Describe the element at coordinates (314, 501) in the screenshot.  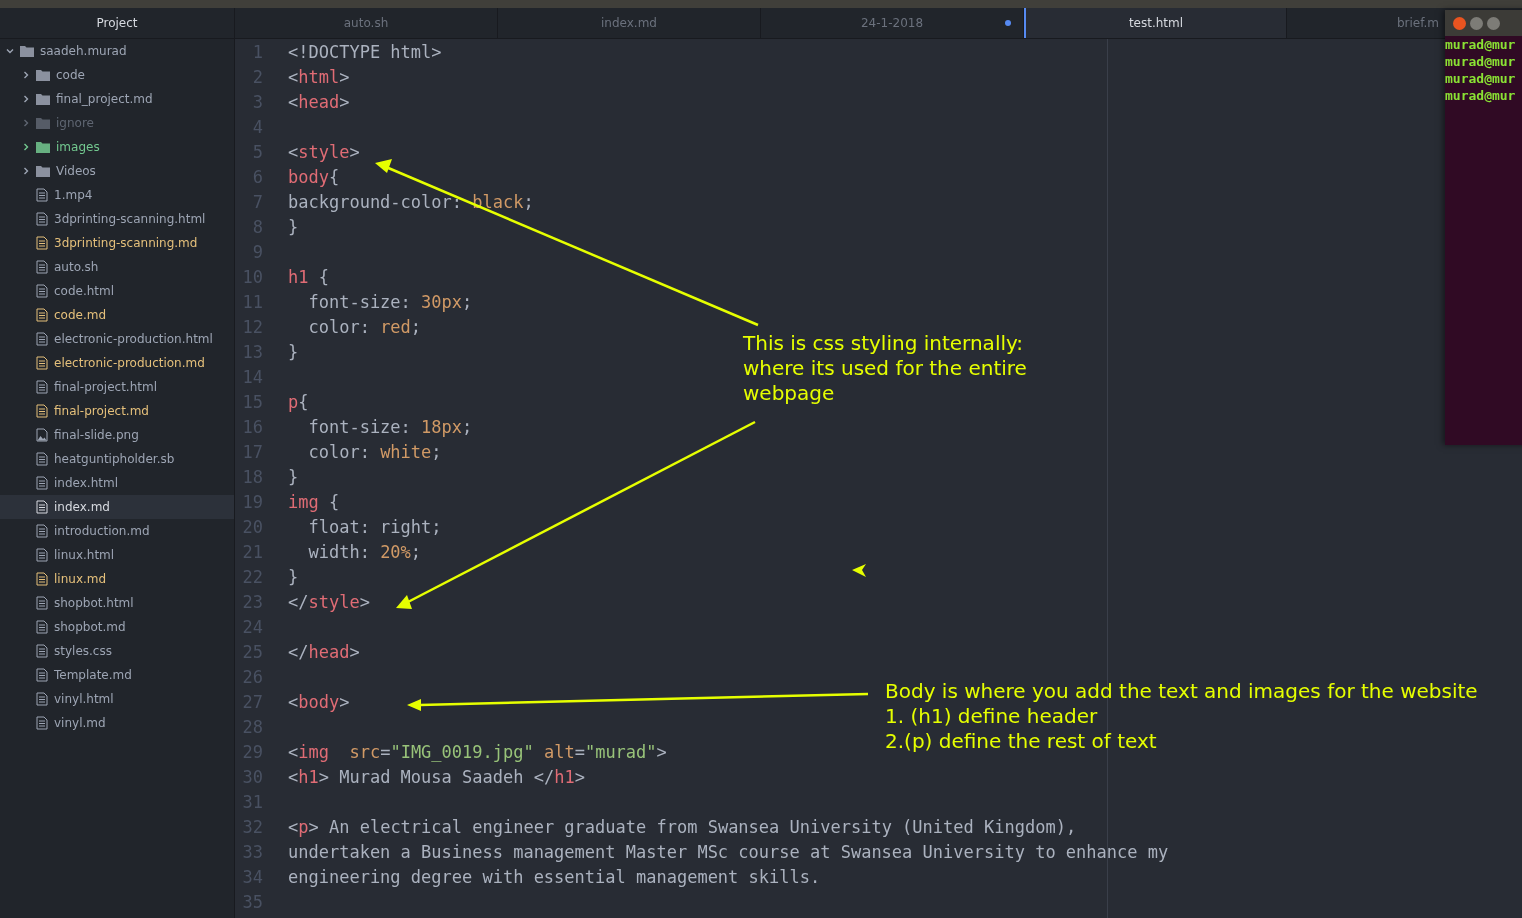
I see `code-line: img {` at that location.